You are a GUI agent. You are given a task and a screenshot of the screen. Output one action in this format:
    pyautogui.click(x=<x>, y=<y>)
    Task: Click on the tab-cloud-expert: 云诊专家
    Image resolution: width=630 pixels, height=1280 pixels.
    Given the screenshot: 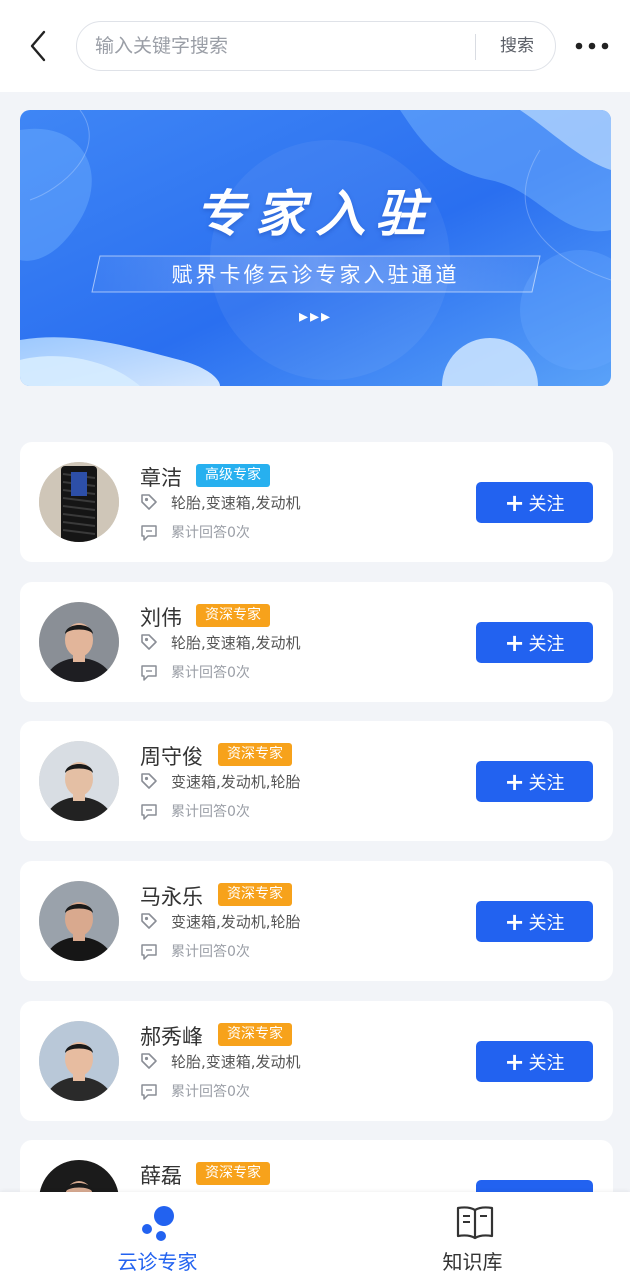 What is the action you would take?
    pyautogui.click(x=157, y=1236)
    